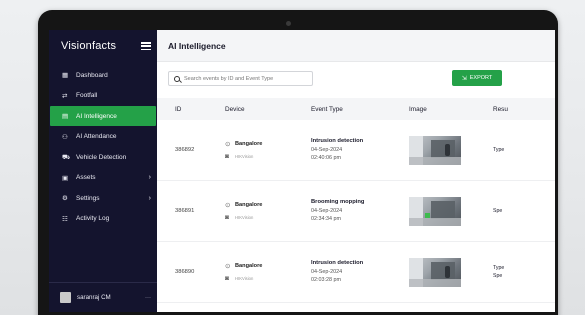 This screenshot has width=585, height=315. I want to click on column-header-device: Device, so click(268, 109).